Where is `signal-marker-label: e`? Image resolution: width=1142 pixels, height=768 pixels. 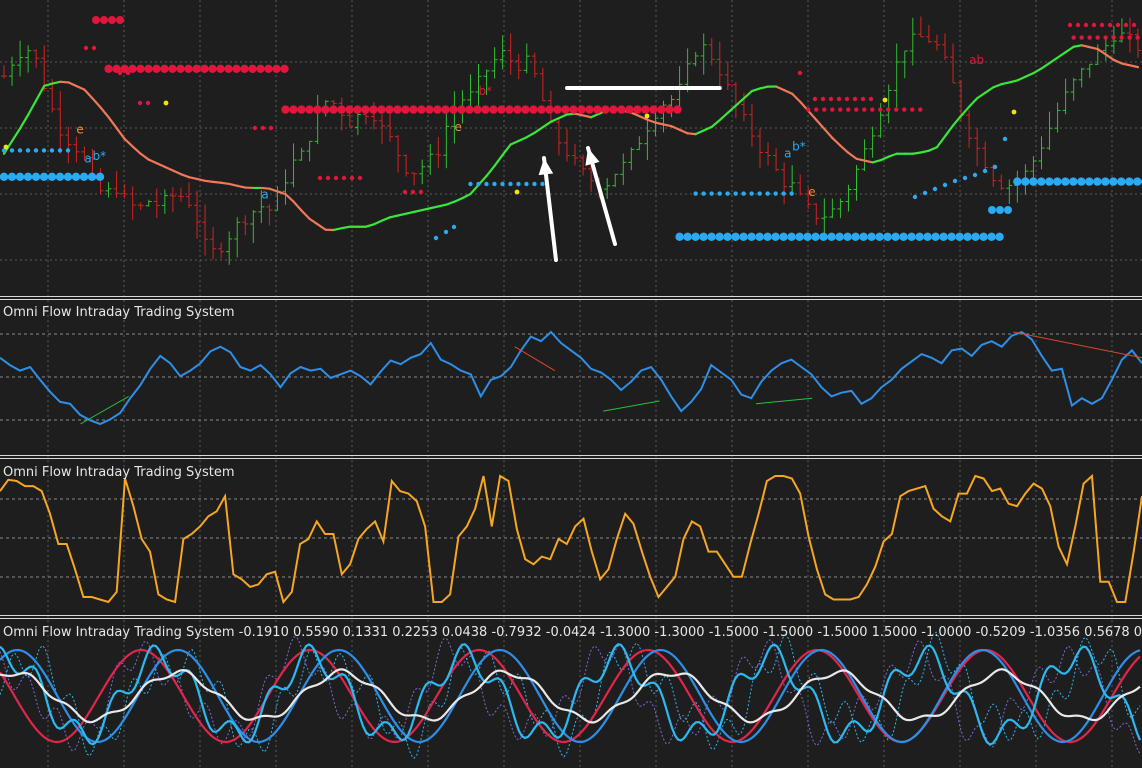
signal-marker-label: e is located at coordinates (457, 127).